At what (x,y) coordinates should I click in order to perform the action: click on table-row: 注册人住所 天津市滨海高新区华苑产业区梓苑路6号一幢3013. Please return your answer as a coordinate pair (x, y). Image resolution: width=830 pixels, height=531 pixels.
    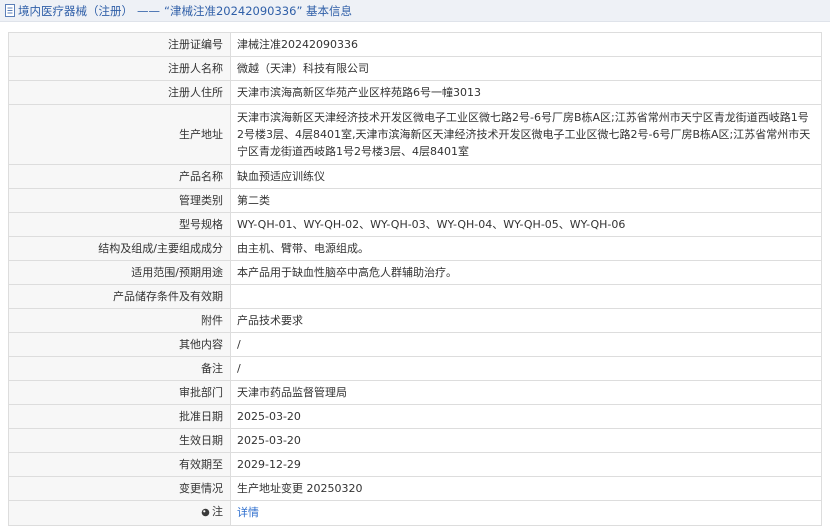
    Looking at the image, I should click on (415, 92).